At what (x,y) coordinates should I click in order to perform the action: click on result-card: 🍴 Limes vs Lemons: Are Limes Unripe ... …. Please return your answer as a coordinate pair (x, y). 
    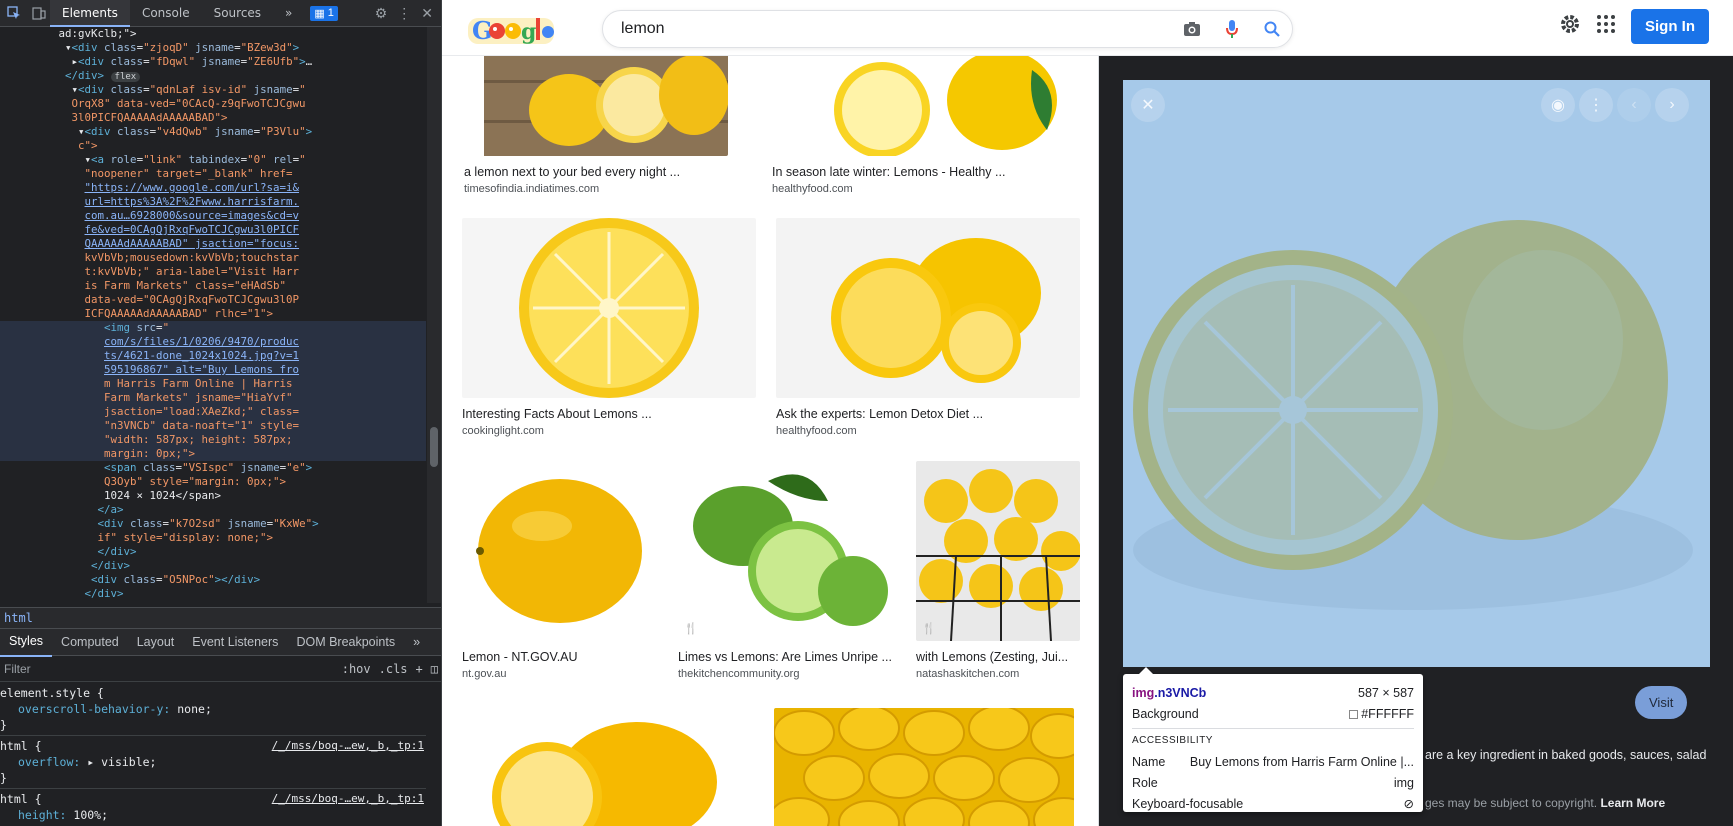
    Looking at the image, I should click on (787, 570).